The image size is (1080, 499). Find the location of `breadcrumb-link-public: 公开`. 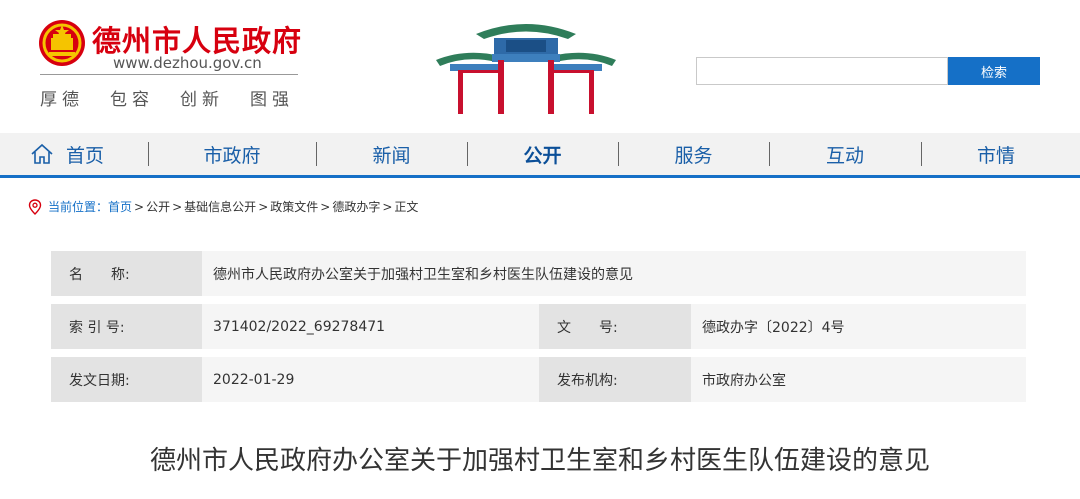

breadcrumb-link-public: 公开 is located at coordinates (158, 206).